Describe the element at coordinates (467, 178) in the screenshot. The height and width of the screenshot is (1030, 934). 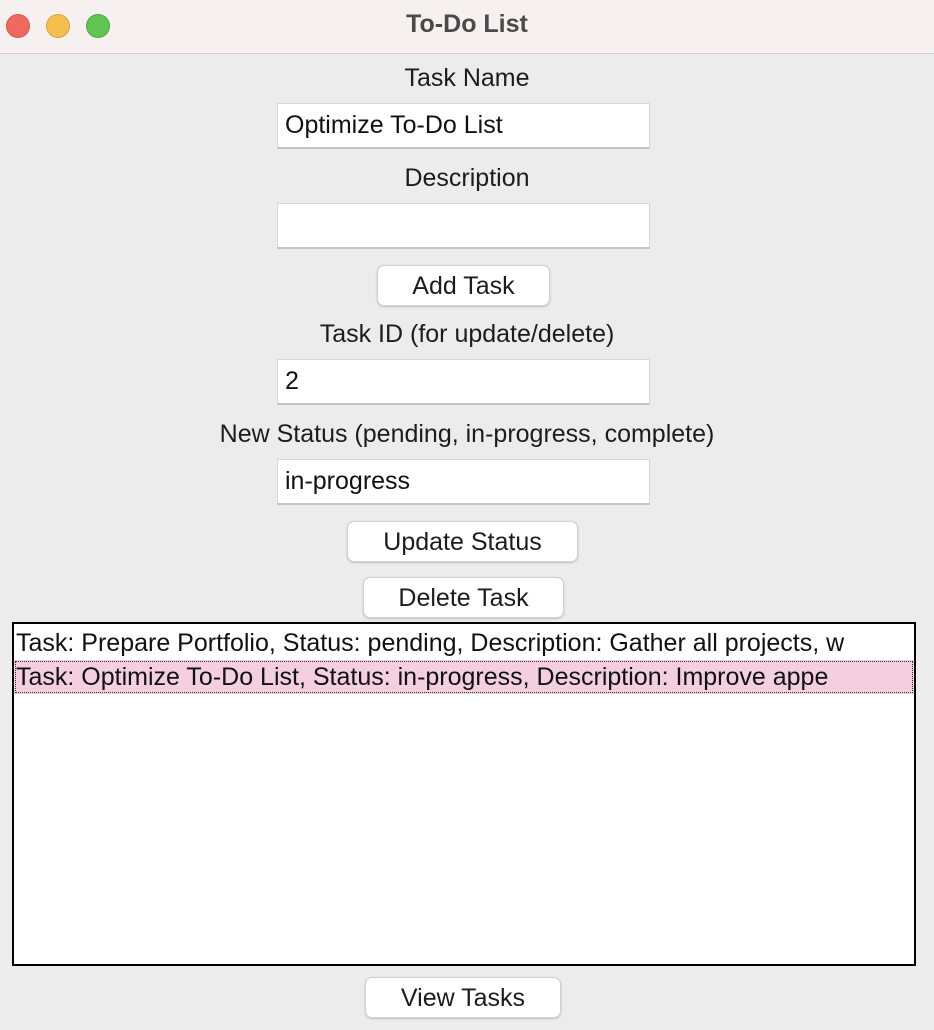
I see `description-label: Description` at that location.